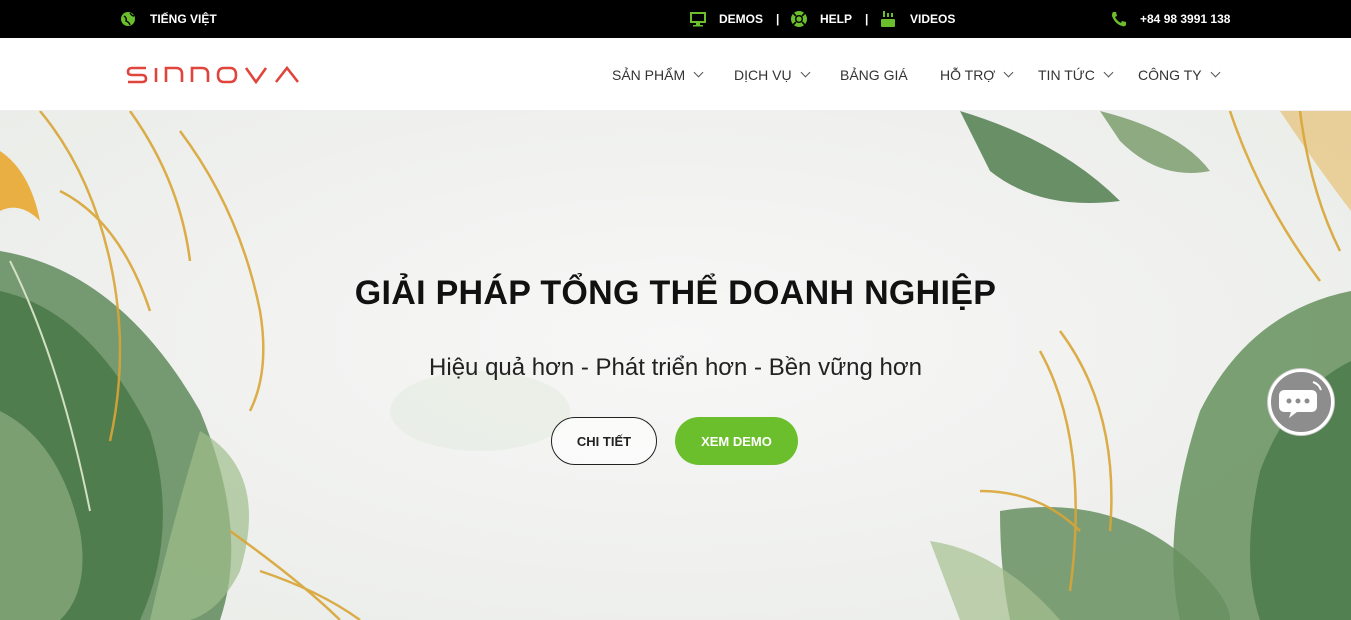 This screenshot has width=1351, height=620. Describe the element at coordinates (604, 441) in the screenshot. I see `detail-button: CHI TIẾT` at that location.